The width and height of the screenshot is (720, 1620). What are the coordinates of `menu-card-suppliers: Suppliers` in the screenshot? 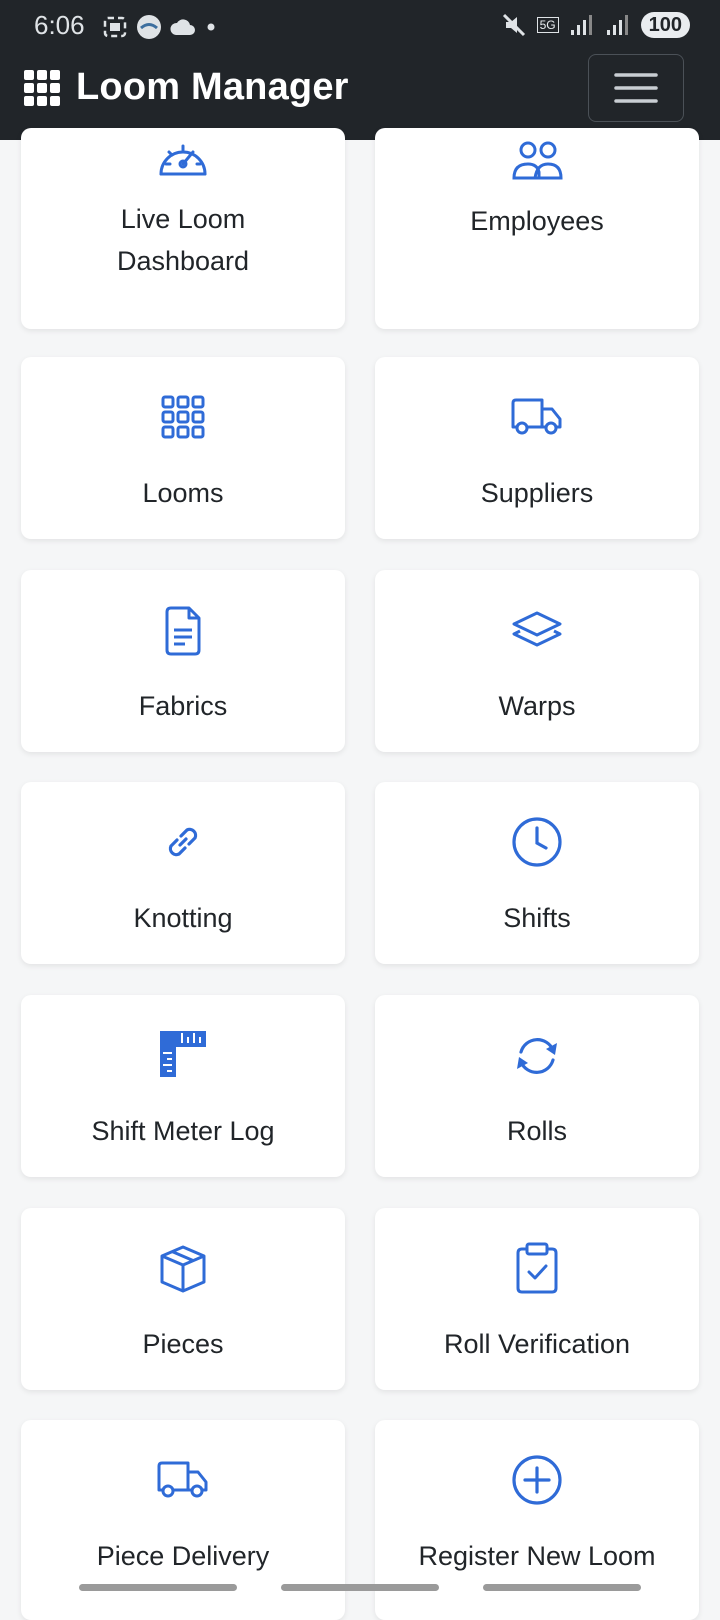 It's located at (537, 448).